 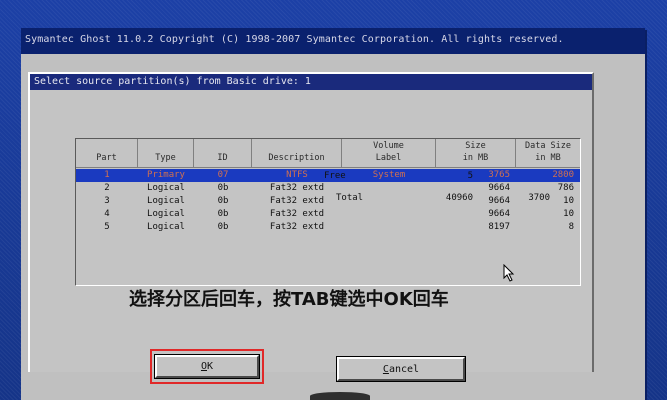 I want to click on monitor-bezel-shadow, so click(x=340, y=396).